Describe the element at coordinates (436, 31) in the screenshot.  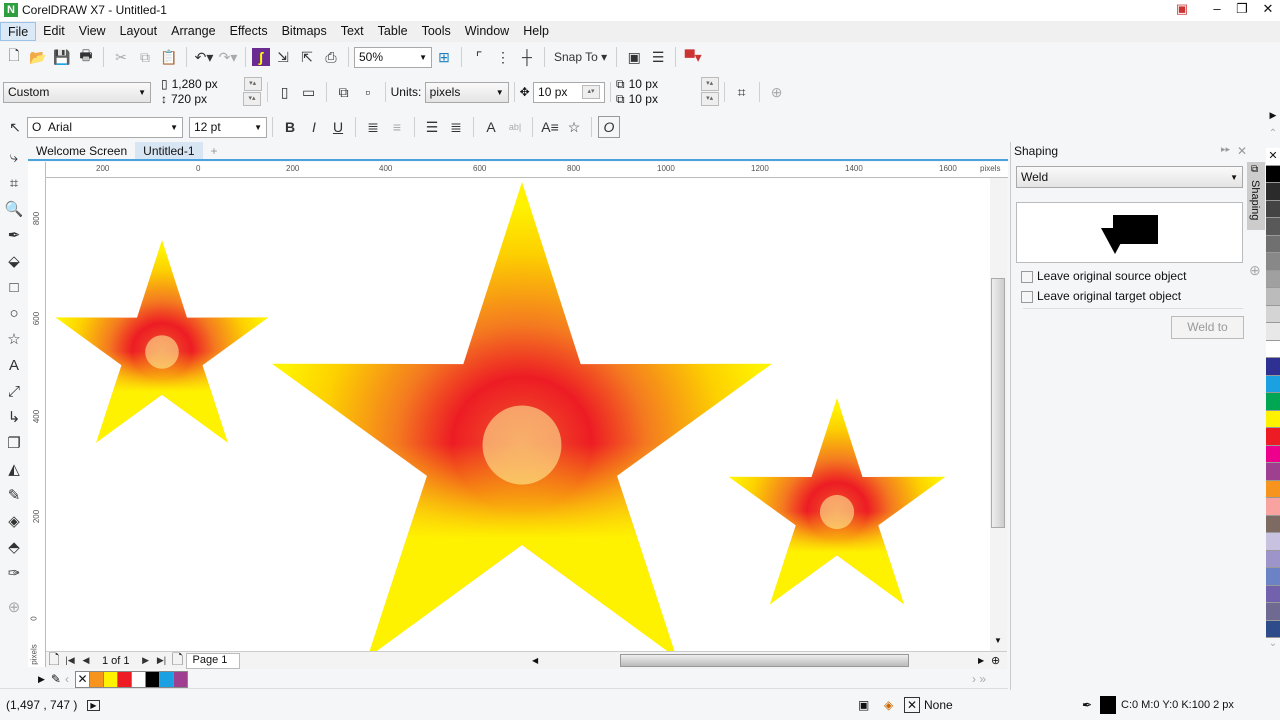
I see `menu-tools: Tools` at that location.